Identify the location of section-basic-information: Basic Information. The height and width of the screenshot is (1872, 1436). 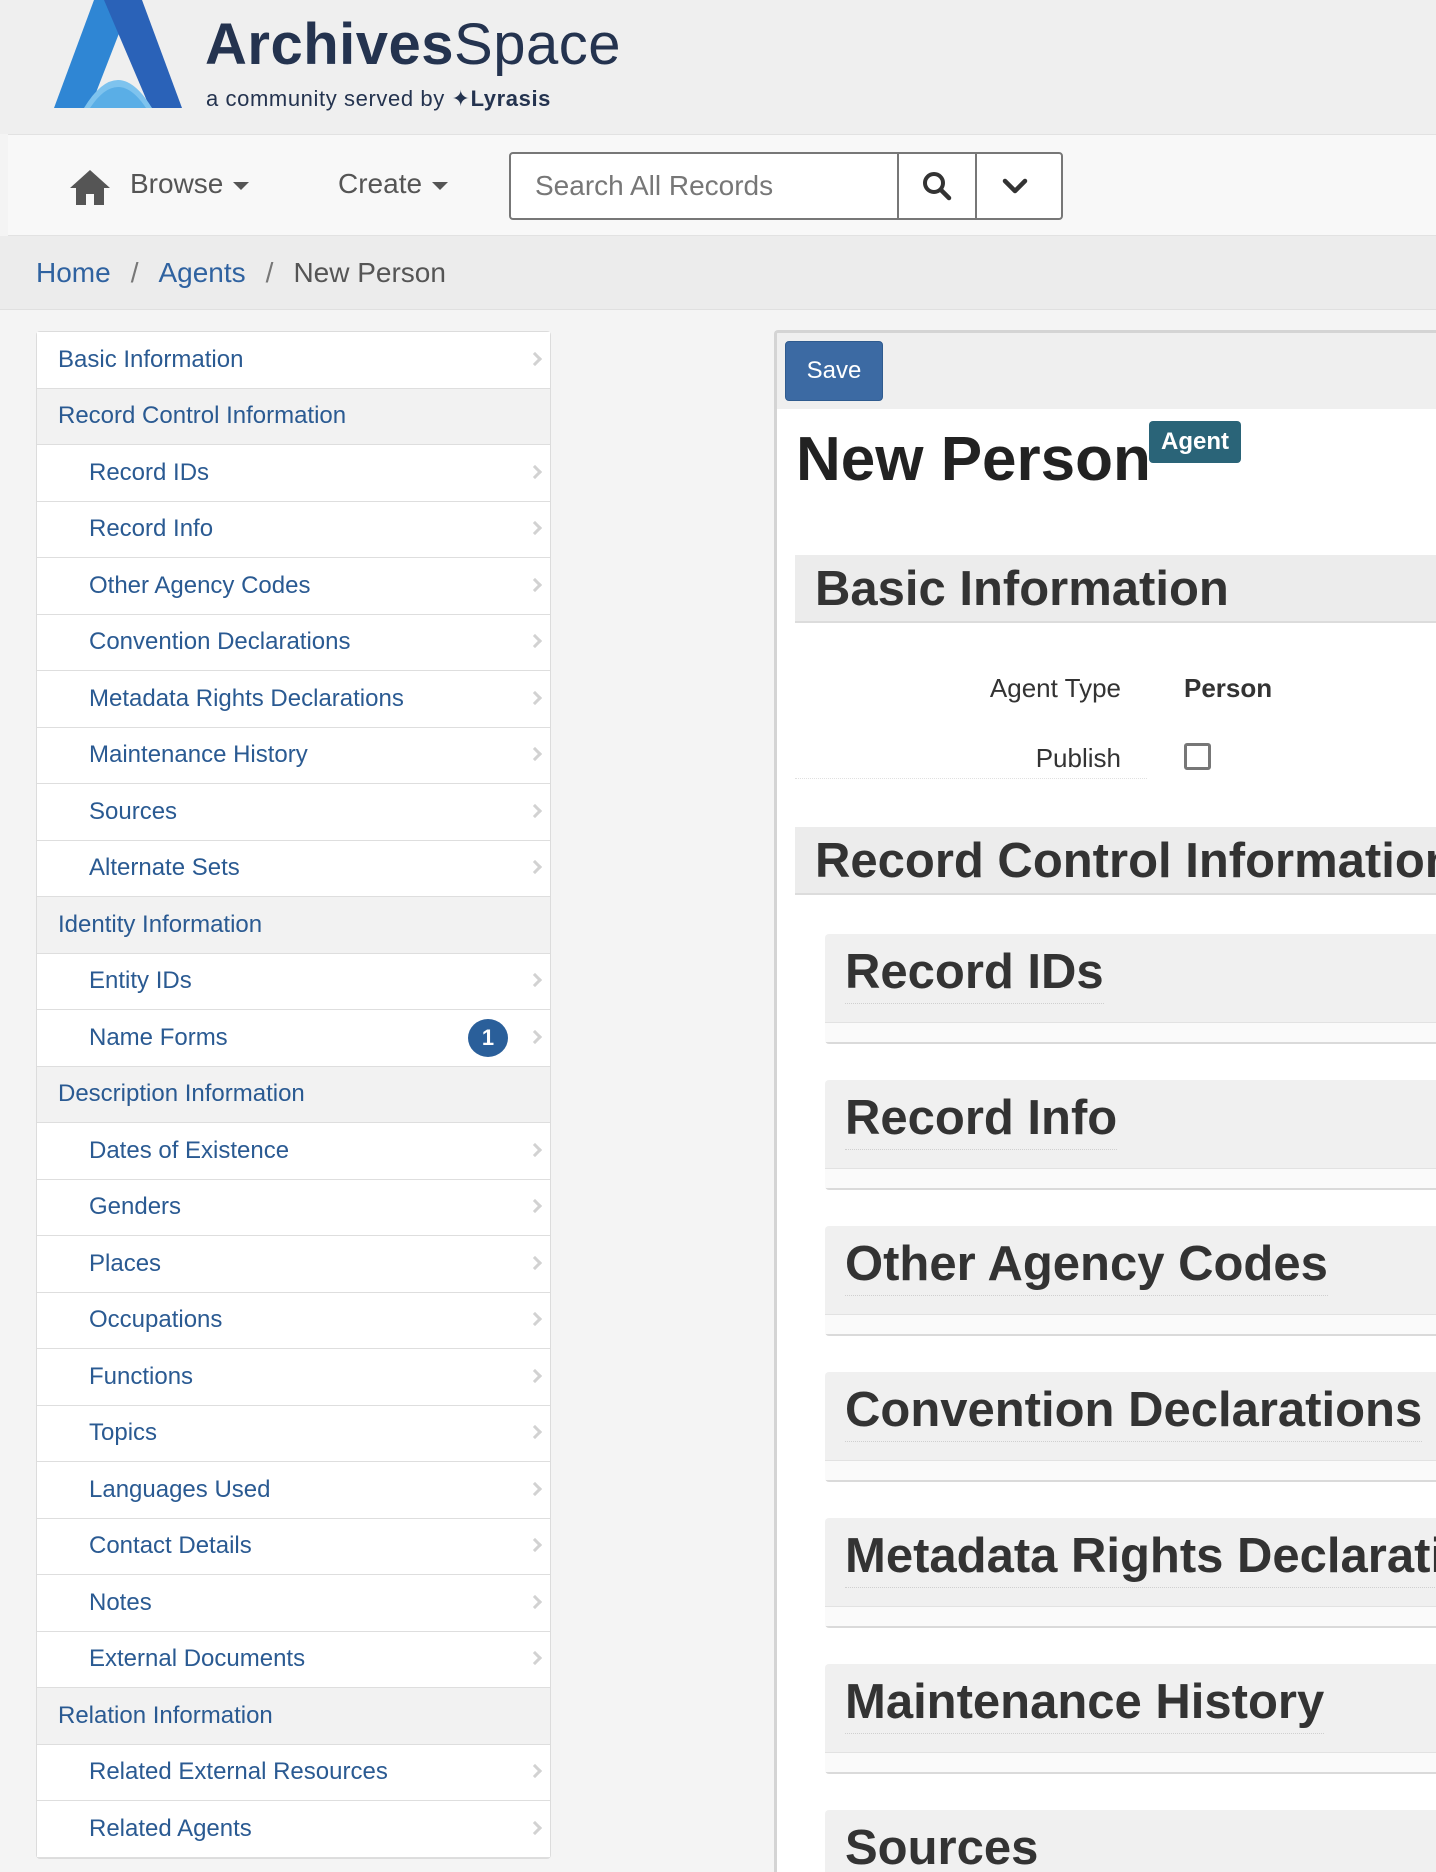
(1115, 589).